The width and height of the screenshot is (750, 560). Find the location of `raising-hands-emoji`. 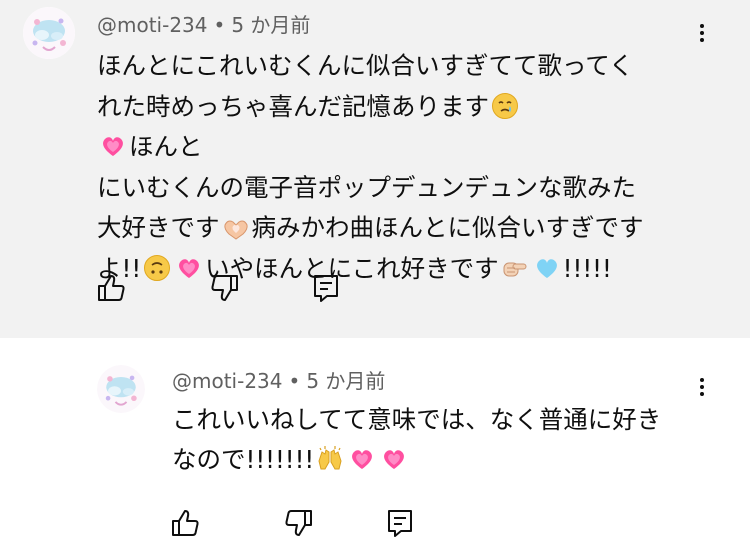

raising-hands-emoji is located at coordinates (330, 459).